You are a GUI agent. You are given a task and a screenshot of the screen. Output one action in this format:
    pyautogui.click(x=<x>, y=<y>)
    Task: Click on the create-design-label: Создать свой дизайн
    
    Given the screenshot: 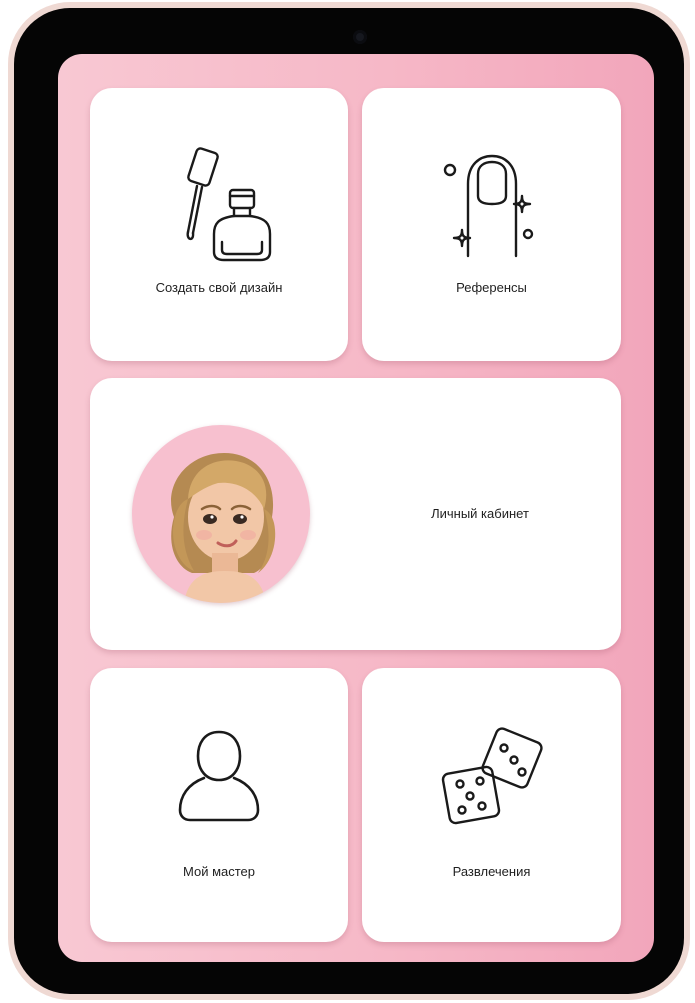 What is the action you would take?
    pyautogui.click(x=219, y=287)
    